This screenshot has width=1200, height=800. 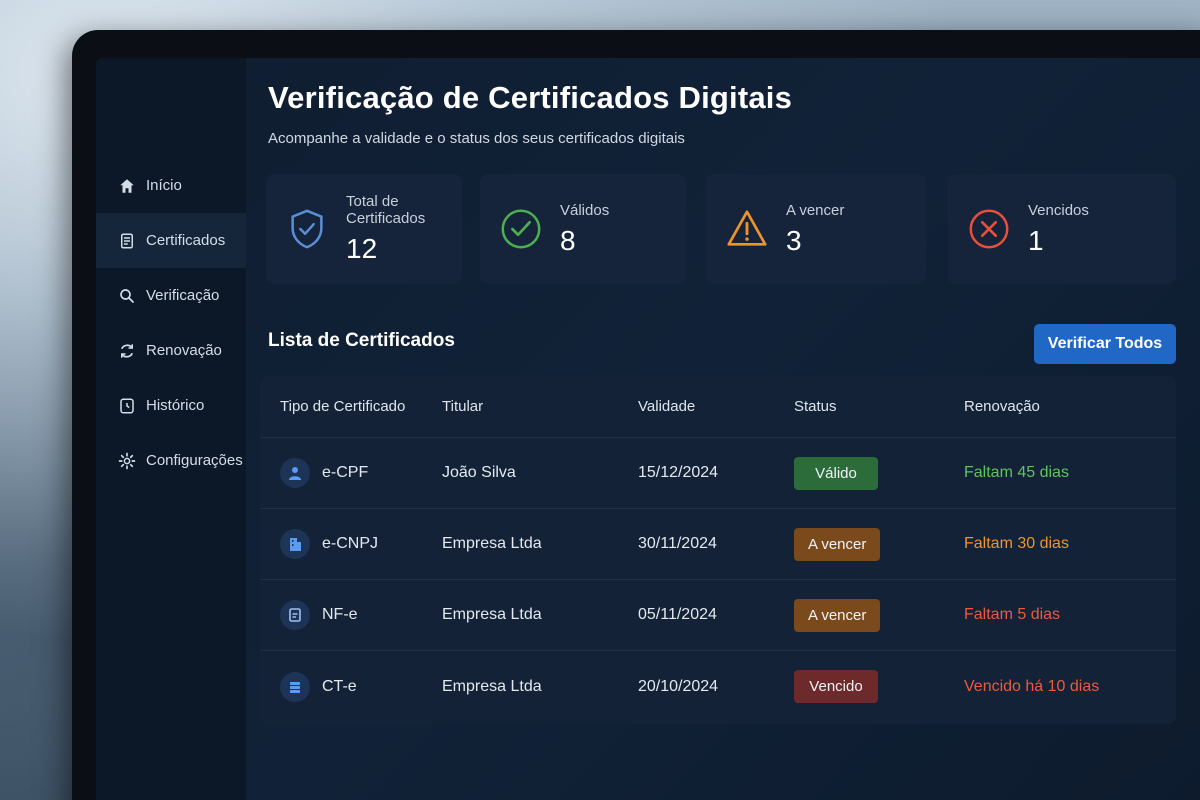 I want to click on renewal-text: Faltam 5 dias, so click(x=1012, y=614).